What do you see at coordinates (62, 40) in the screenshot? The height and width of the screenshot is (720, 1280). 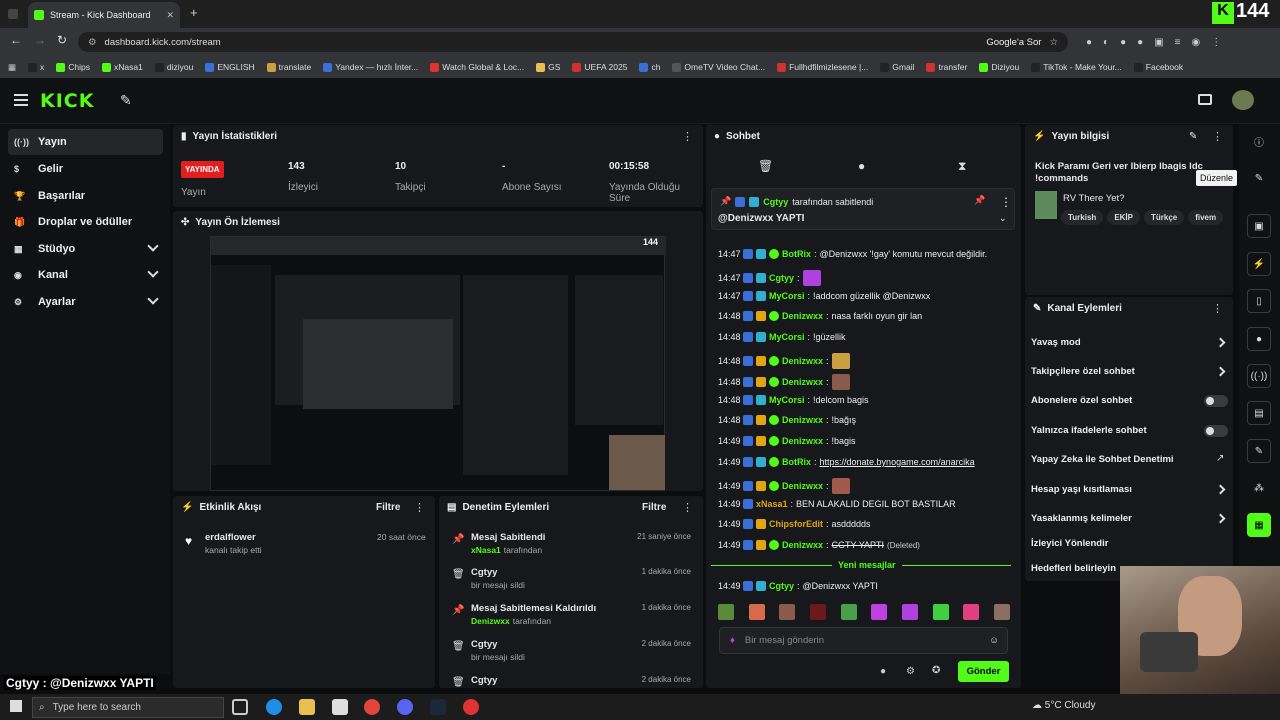 I see `reload-icon: ↻` at bounding box center [62, 40].